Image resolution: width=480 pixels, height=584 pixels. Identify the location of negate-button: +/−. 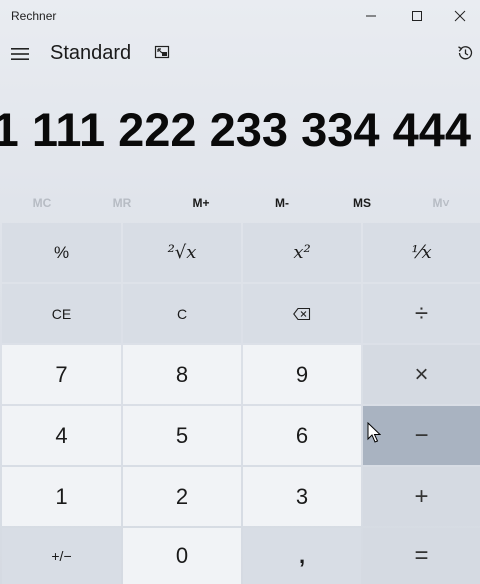
(61, 556).